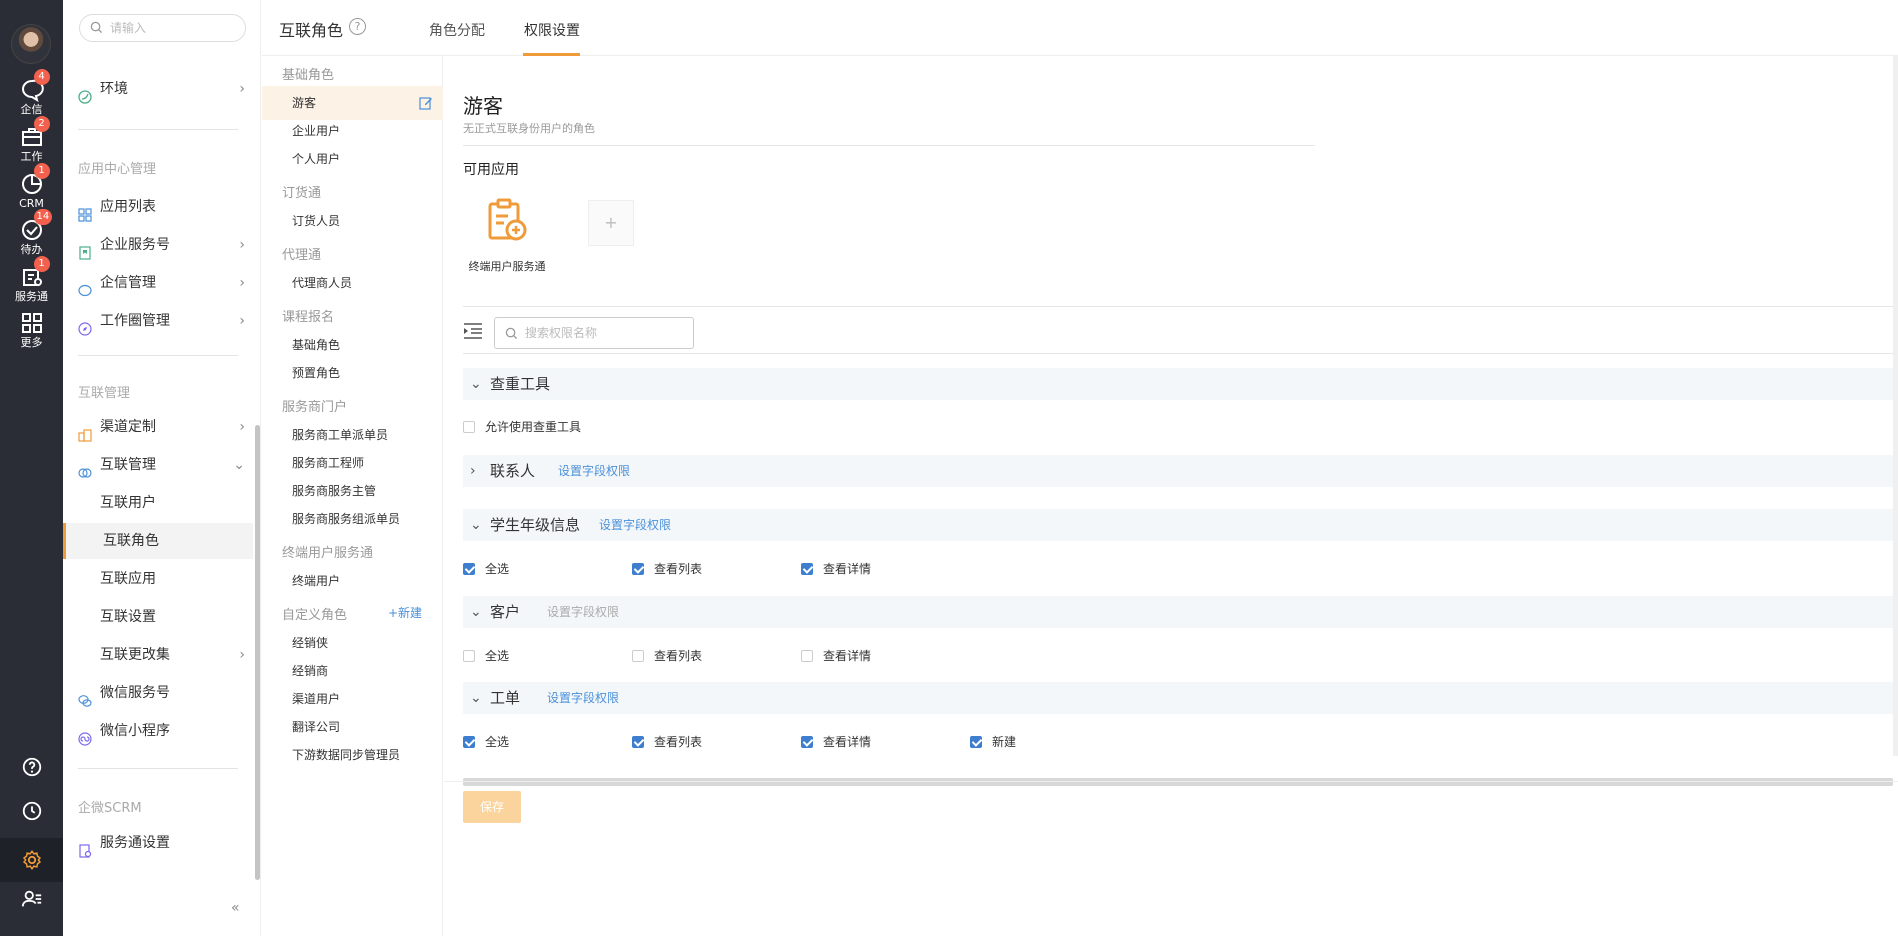  Describe the element at coordinates (235, 908) in the screenshot. I see `collapse-sidebar-icon: «` at that location.